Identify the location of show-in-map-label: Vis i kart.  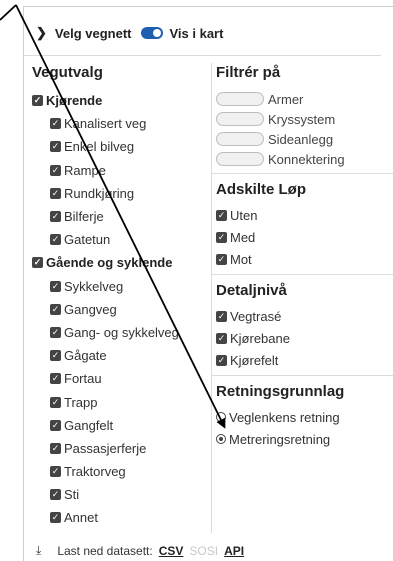
(196, 33).